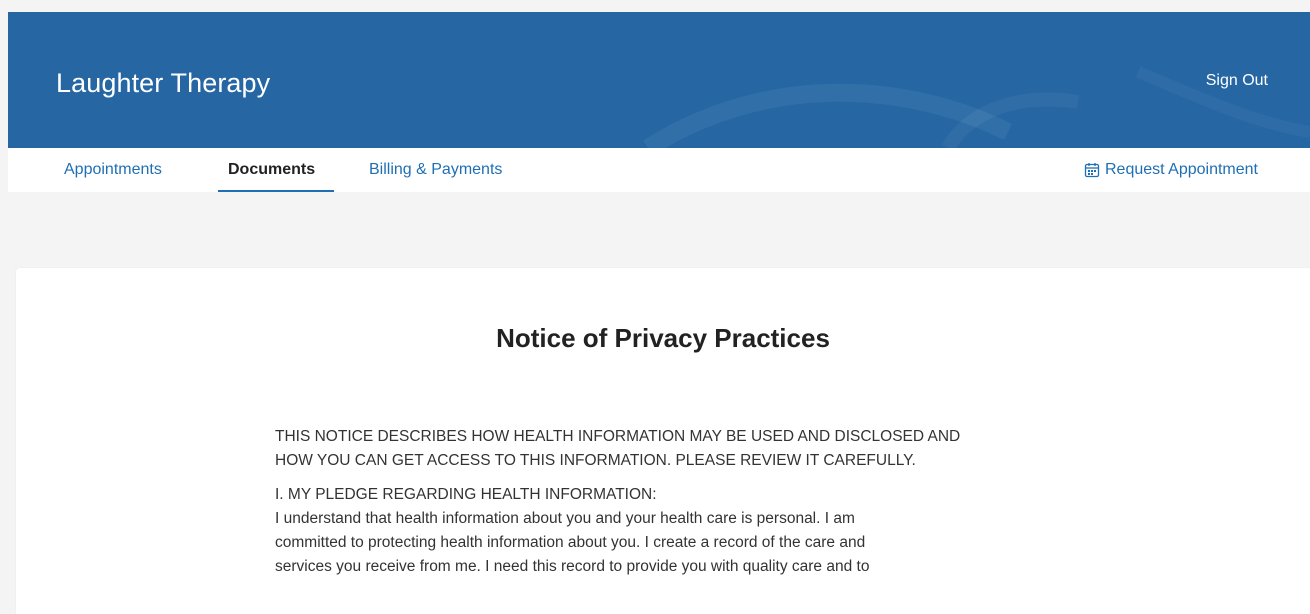 The image size is (1310, 614). I want to click on calendar-icon, so click(1092, 170).